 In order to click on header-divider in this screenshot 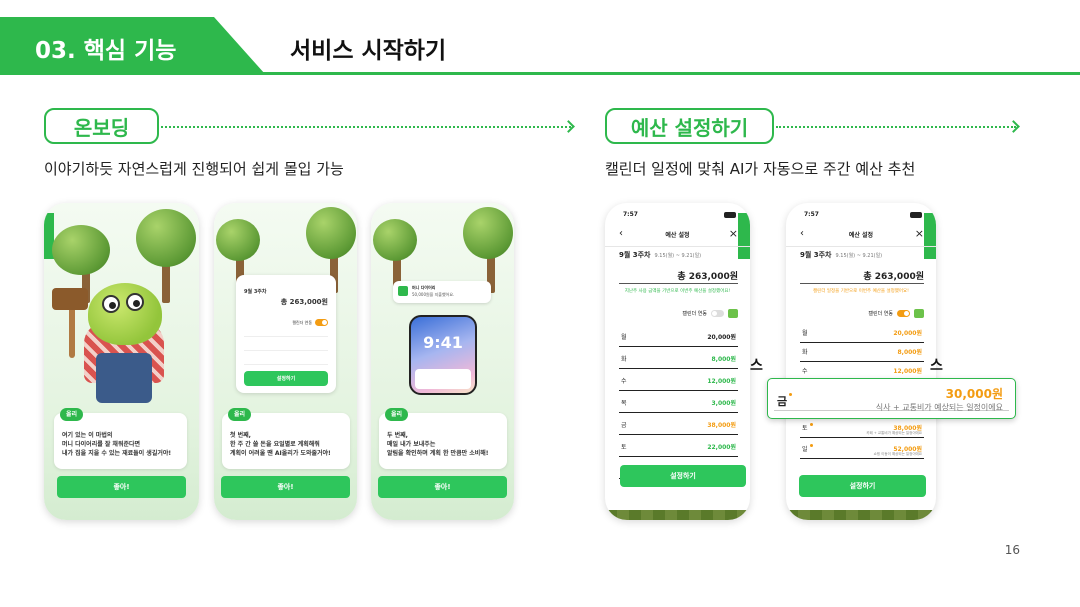, I will do `click(540, 73)`.